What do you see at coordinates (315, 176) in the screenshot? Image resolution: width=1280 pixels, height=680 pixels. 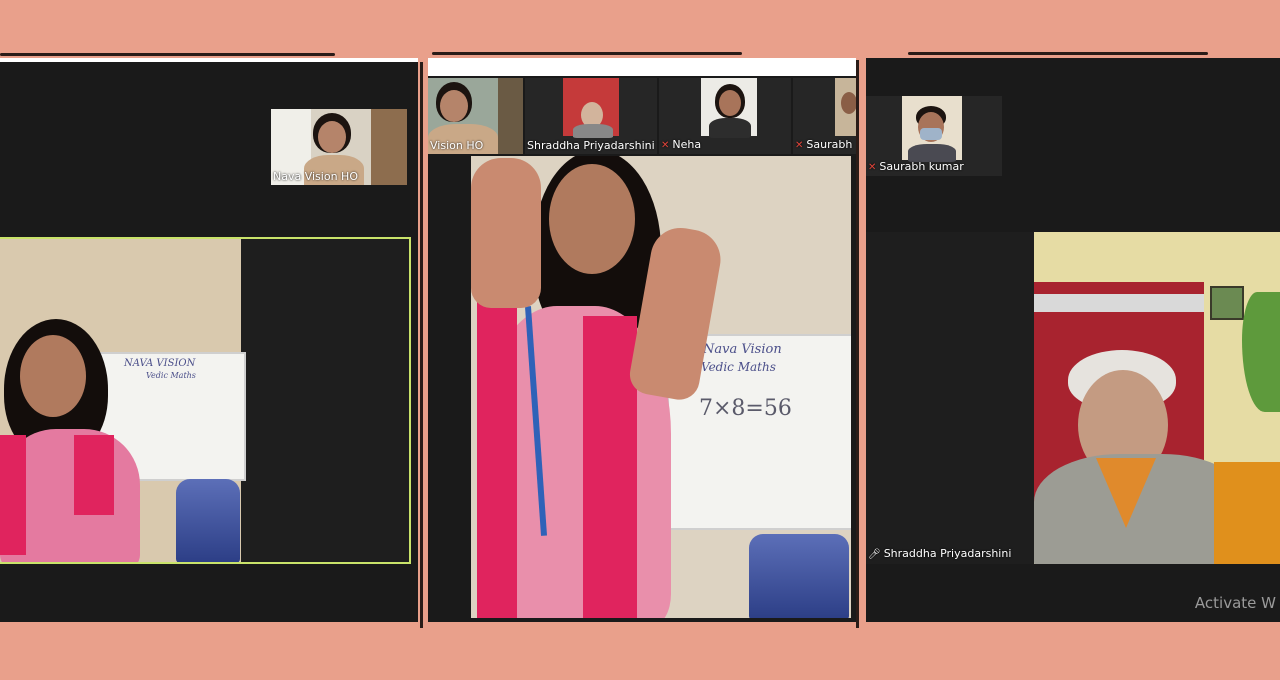 I see `participant-name-label: Nava Vision HO` at bounding box center [315, 176].